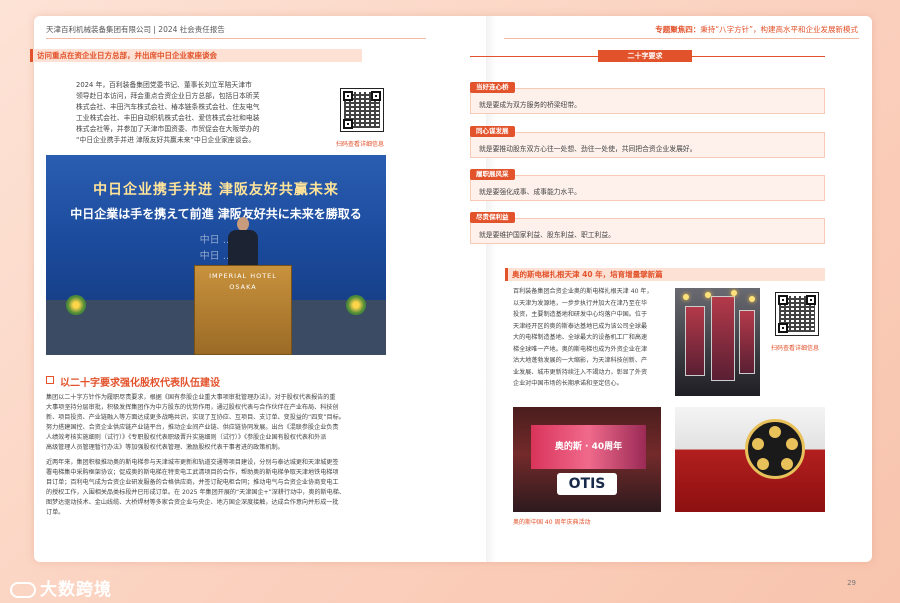 The image size is (900, 603). What do you see at coordinates (168, 107) in the screenshot?
I see `visit-line: 株式会社、丰田汽车株式会社、椿本链条株式会社、住友电气` at bounding box center [168, 107].